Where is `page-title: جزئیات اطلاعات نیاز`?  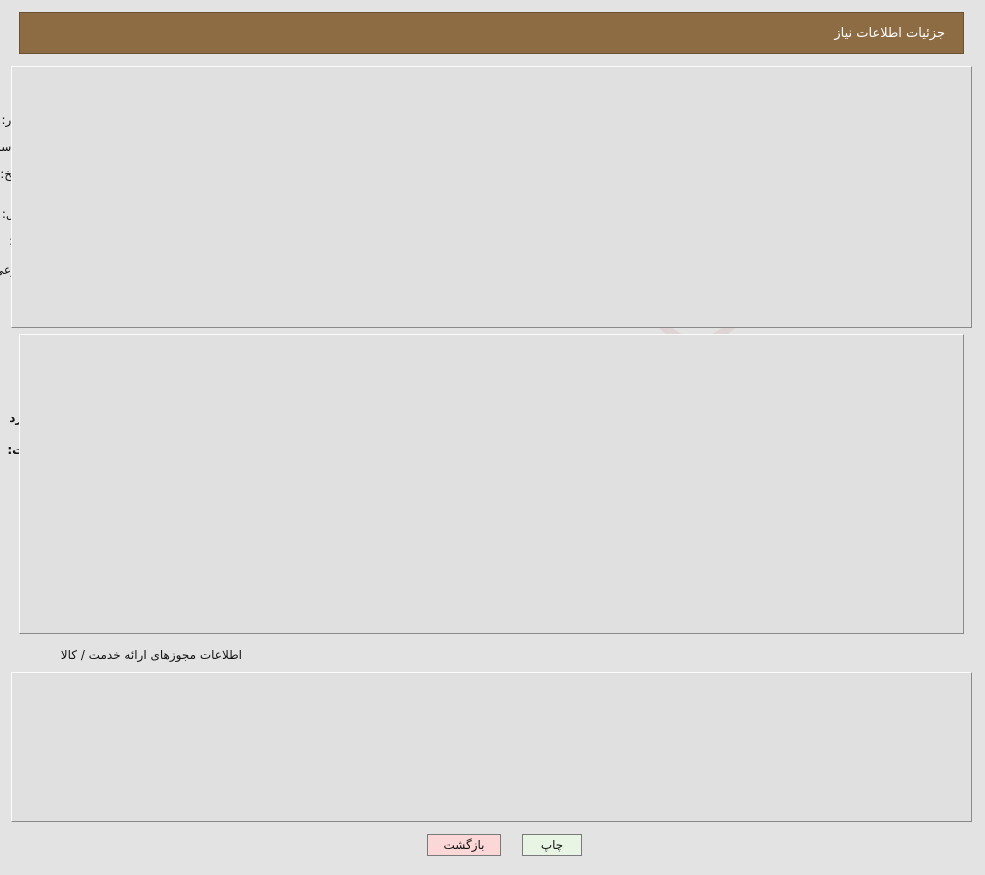
page-title: جزئیات اطلاعات نیاز is located at coordinates (890, 33).